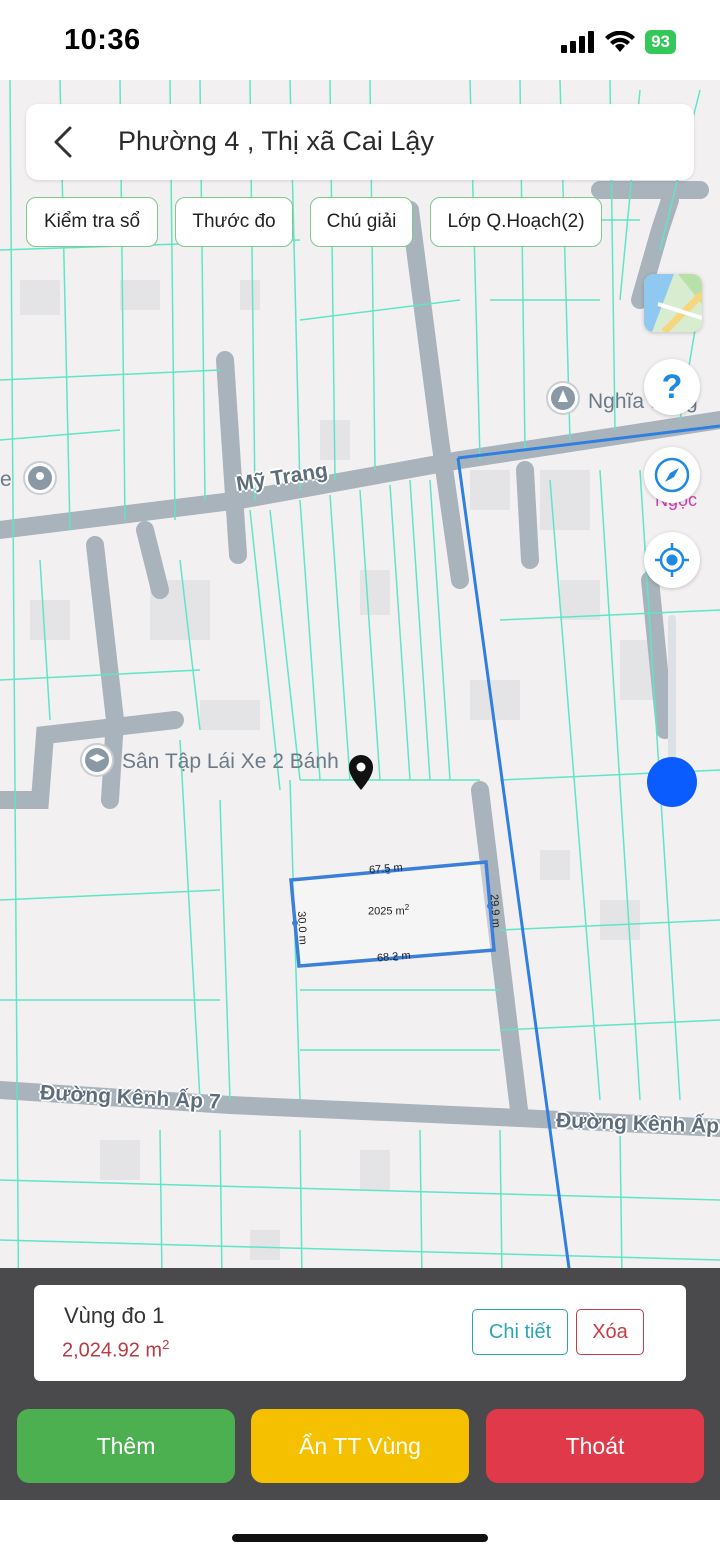 Image resolution: width=720 pixels, height=1557 pixels. Describe the element at coordinates (126, 1446) in the screenshot. I see `add-button: Thêm` at that location.